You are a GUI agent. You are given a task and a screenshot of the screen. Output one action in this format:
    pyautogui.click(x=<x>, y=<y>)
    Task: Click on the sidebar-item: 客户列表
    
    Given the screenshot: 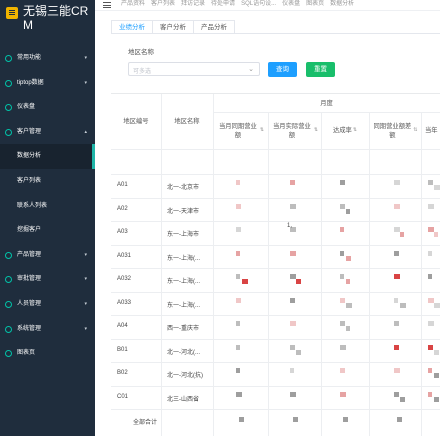 What is the action you would take?
    pyautogui.click(x=47, y=181)
    